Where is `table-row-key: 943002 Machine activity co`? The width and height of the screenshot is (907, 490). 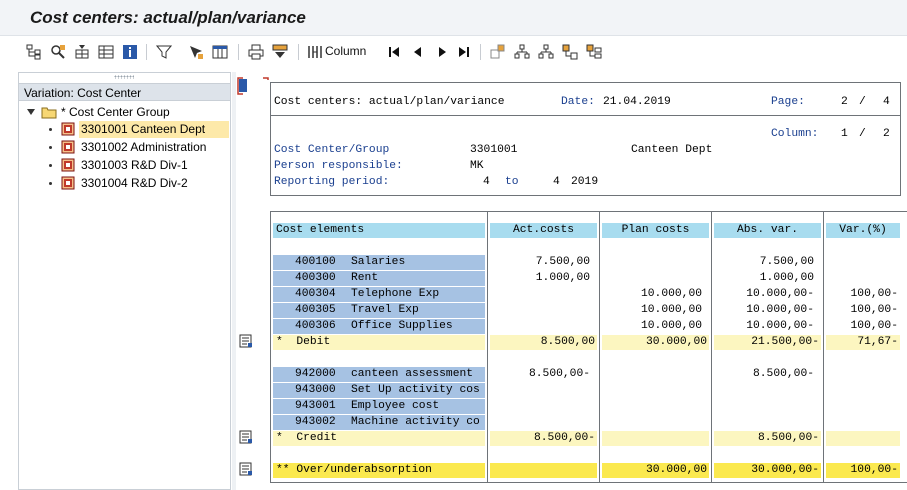 table-row-key: 943002 Machine activity co is located at coordinates (379, 422).